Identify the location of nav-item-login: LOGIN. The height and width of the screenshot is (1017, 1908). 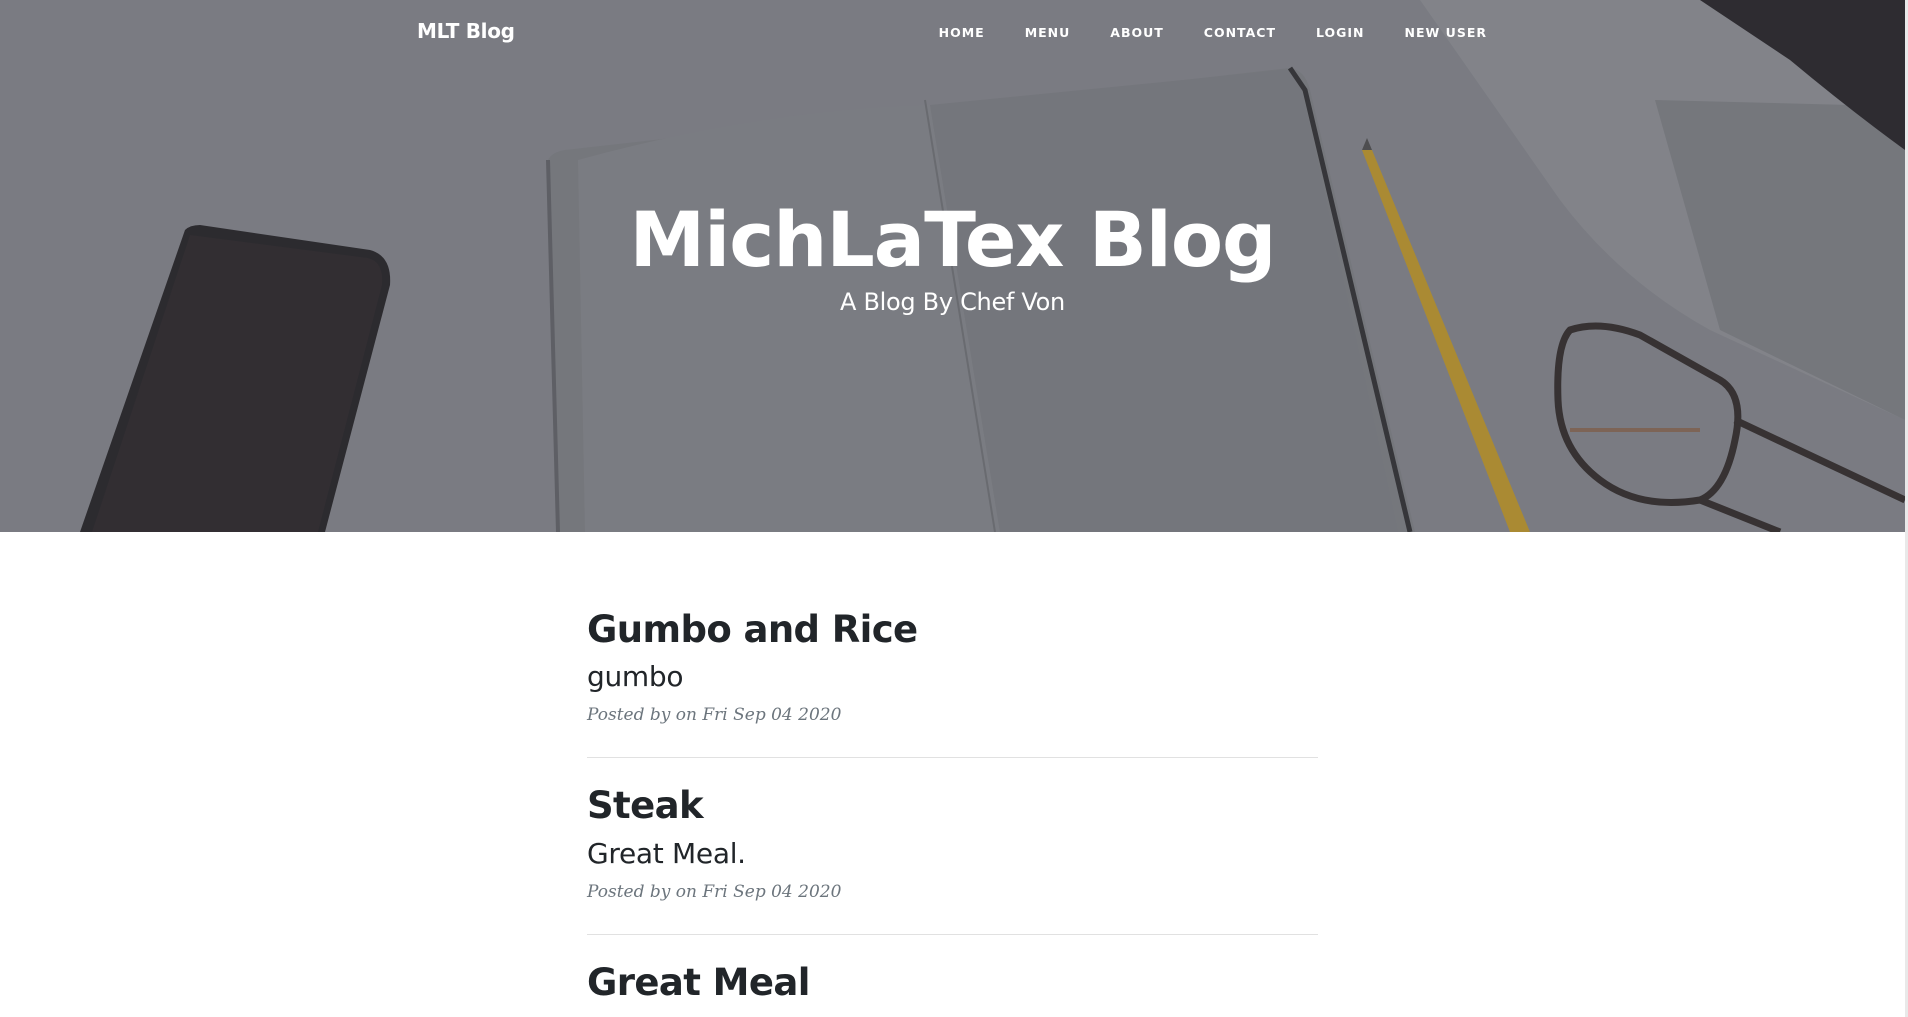
(1340, 33).